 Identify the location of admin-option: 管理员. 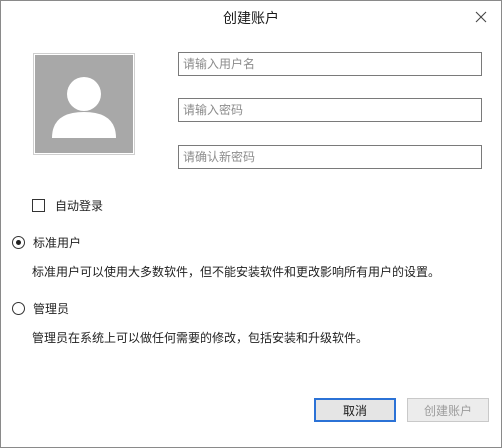
(40, 308).